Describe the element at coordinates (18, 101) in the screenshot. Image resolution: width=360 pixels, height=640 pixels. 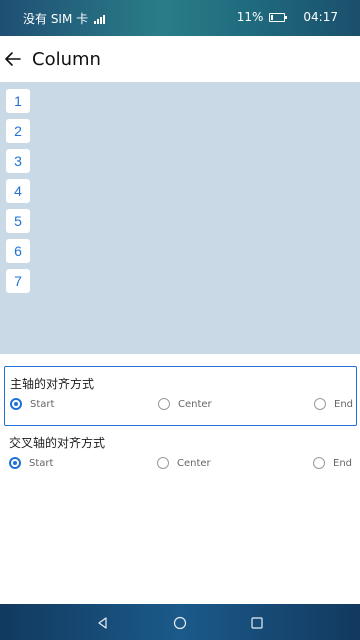
I see `column-item-1: 1` at that location.